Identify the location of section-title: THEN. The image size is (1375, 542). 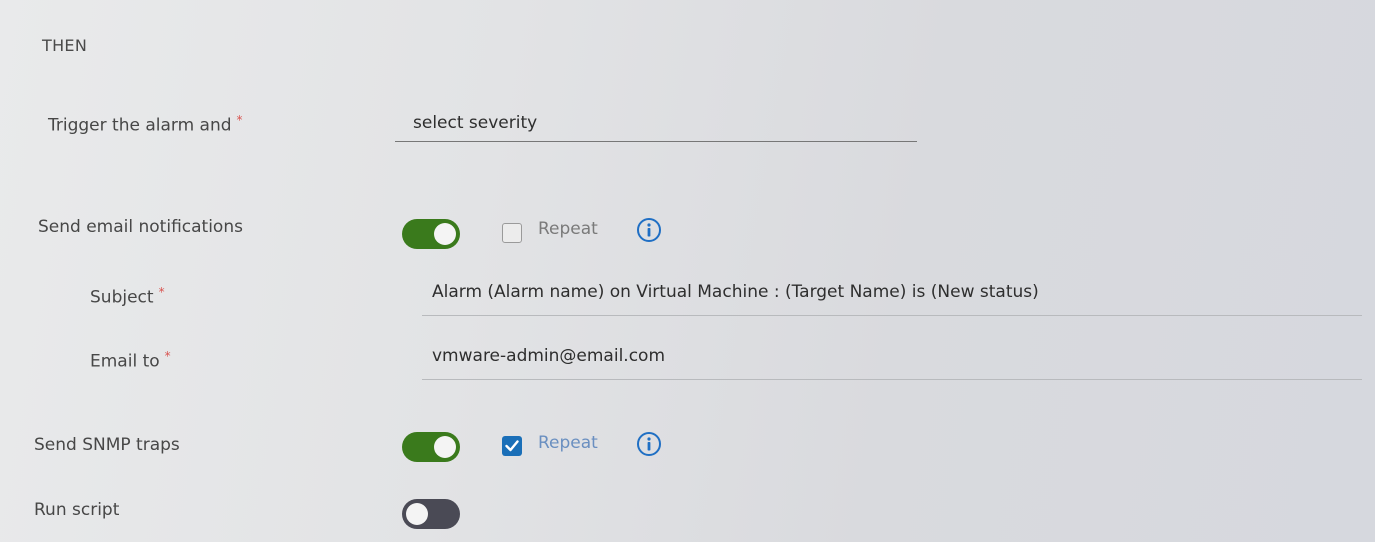
(65, 45).